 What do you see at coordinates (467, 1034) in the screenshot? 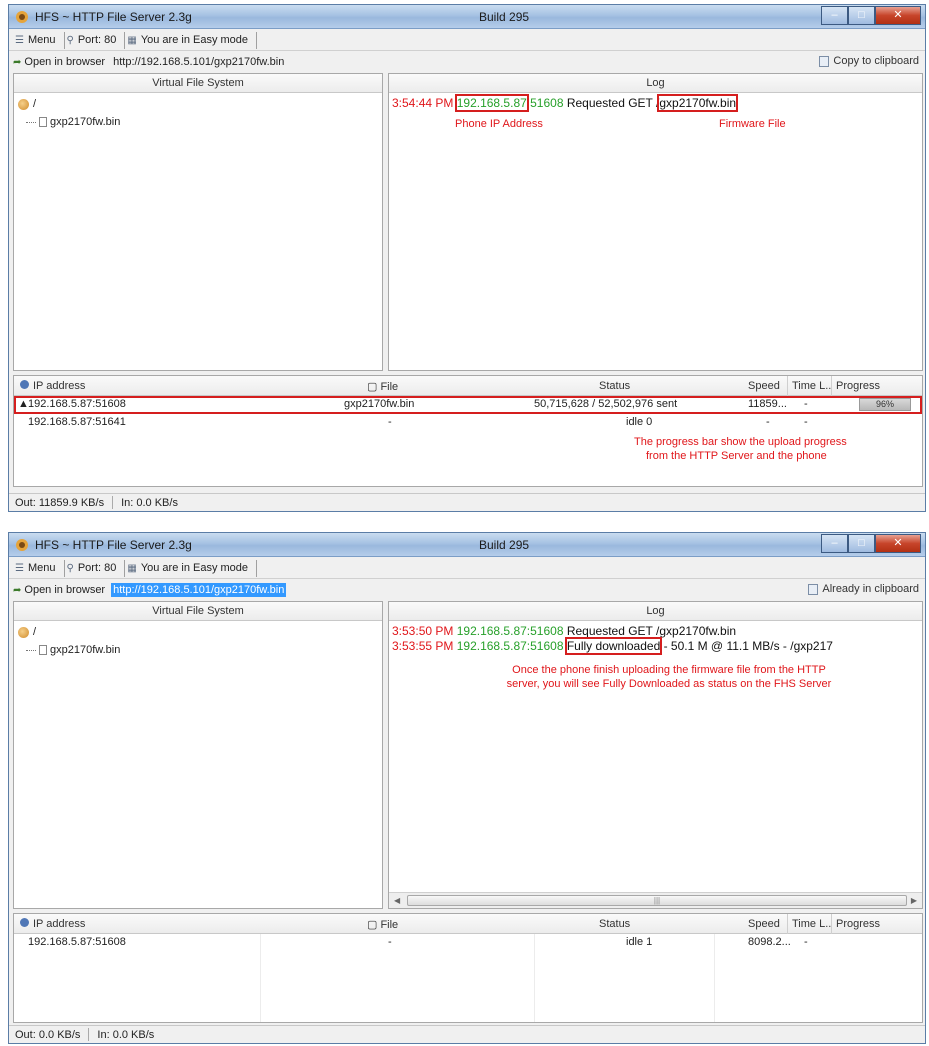
I see `status-bar: Out: 0.0 KB/s In: 0.0 KB/s` at bounding box center [467, 1034].